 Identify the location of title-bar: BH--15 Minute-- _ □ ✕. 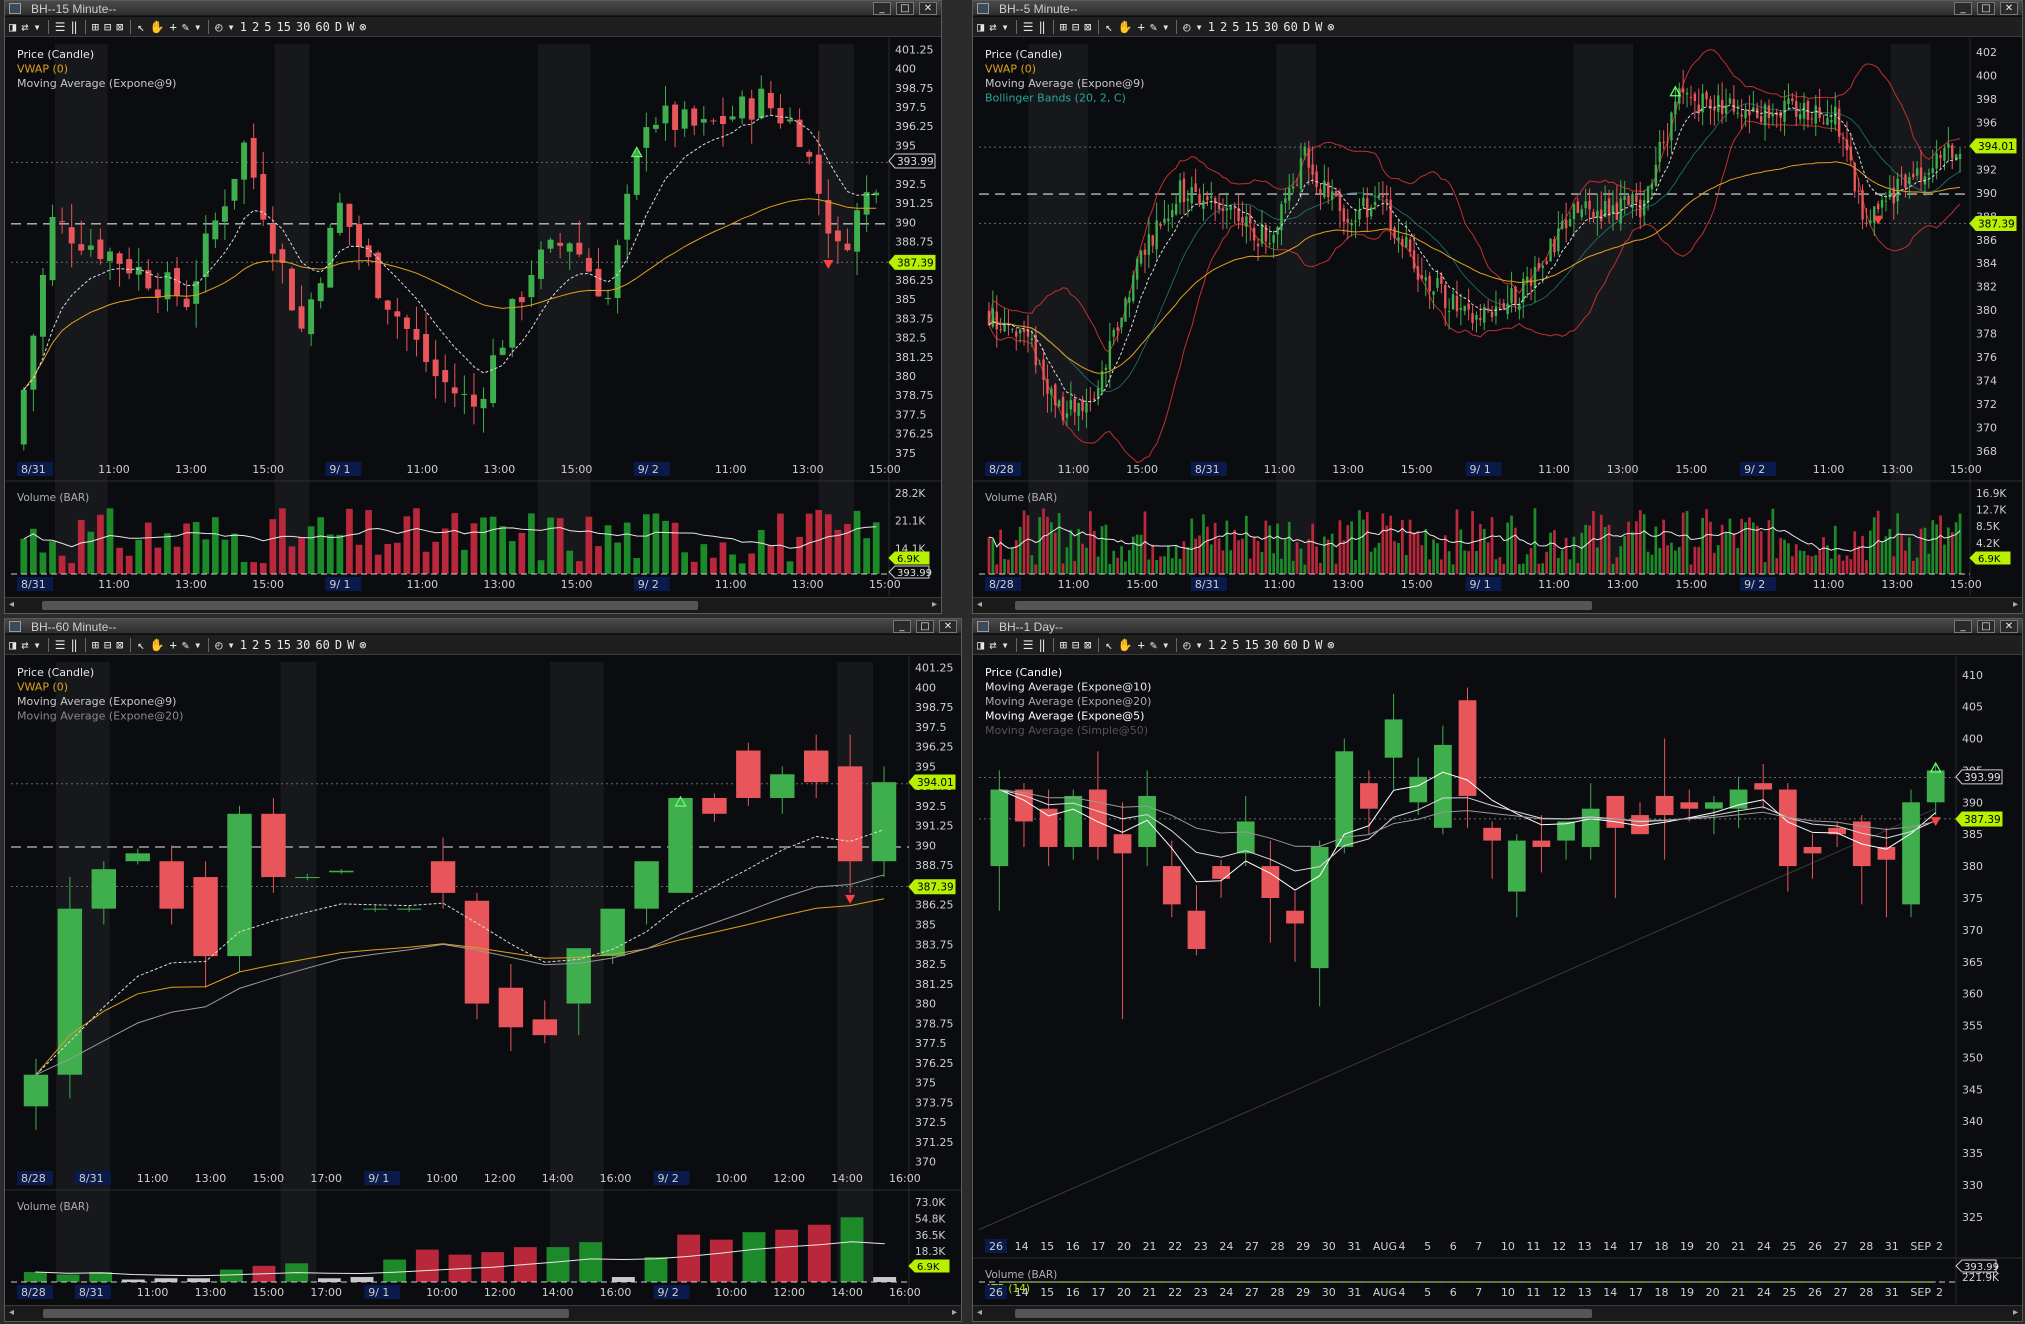
(473, 8).